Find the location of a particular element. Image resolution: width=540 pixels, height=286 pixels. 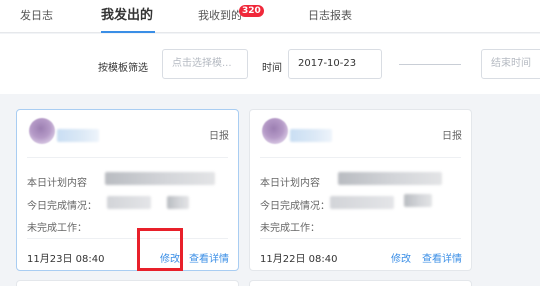

active-tab-indicator is located at coordinates (128, 32).